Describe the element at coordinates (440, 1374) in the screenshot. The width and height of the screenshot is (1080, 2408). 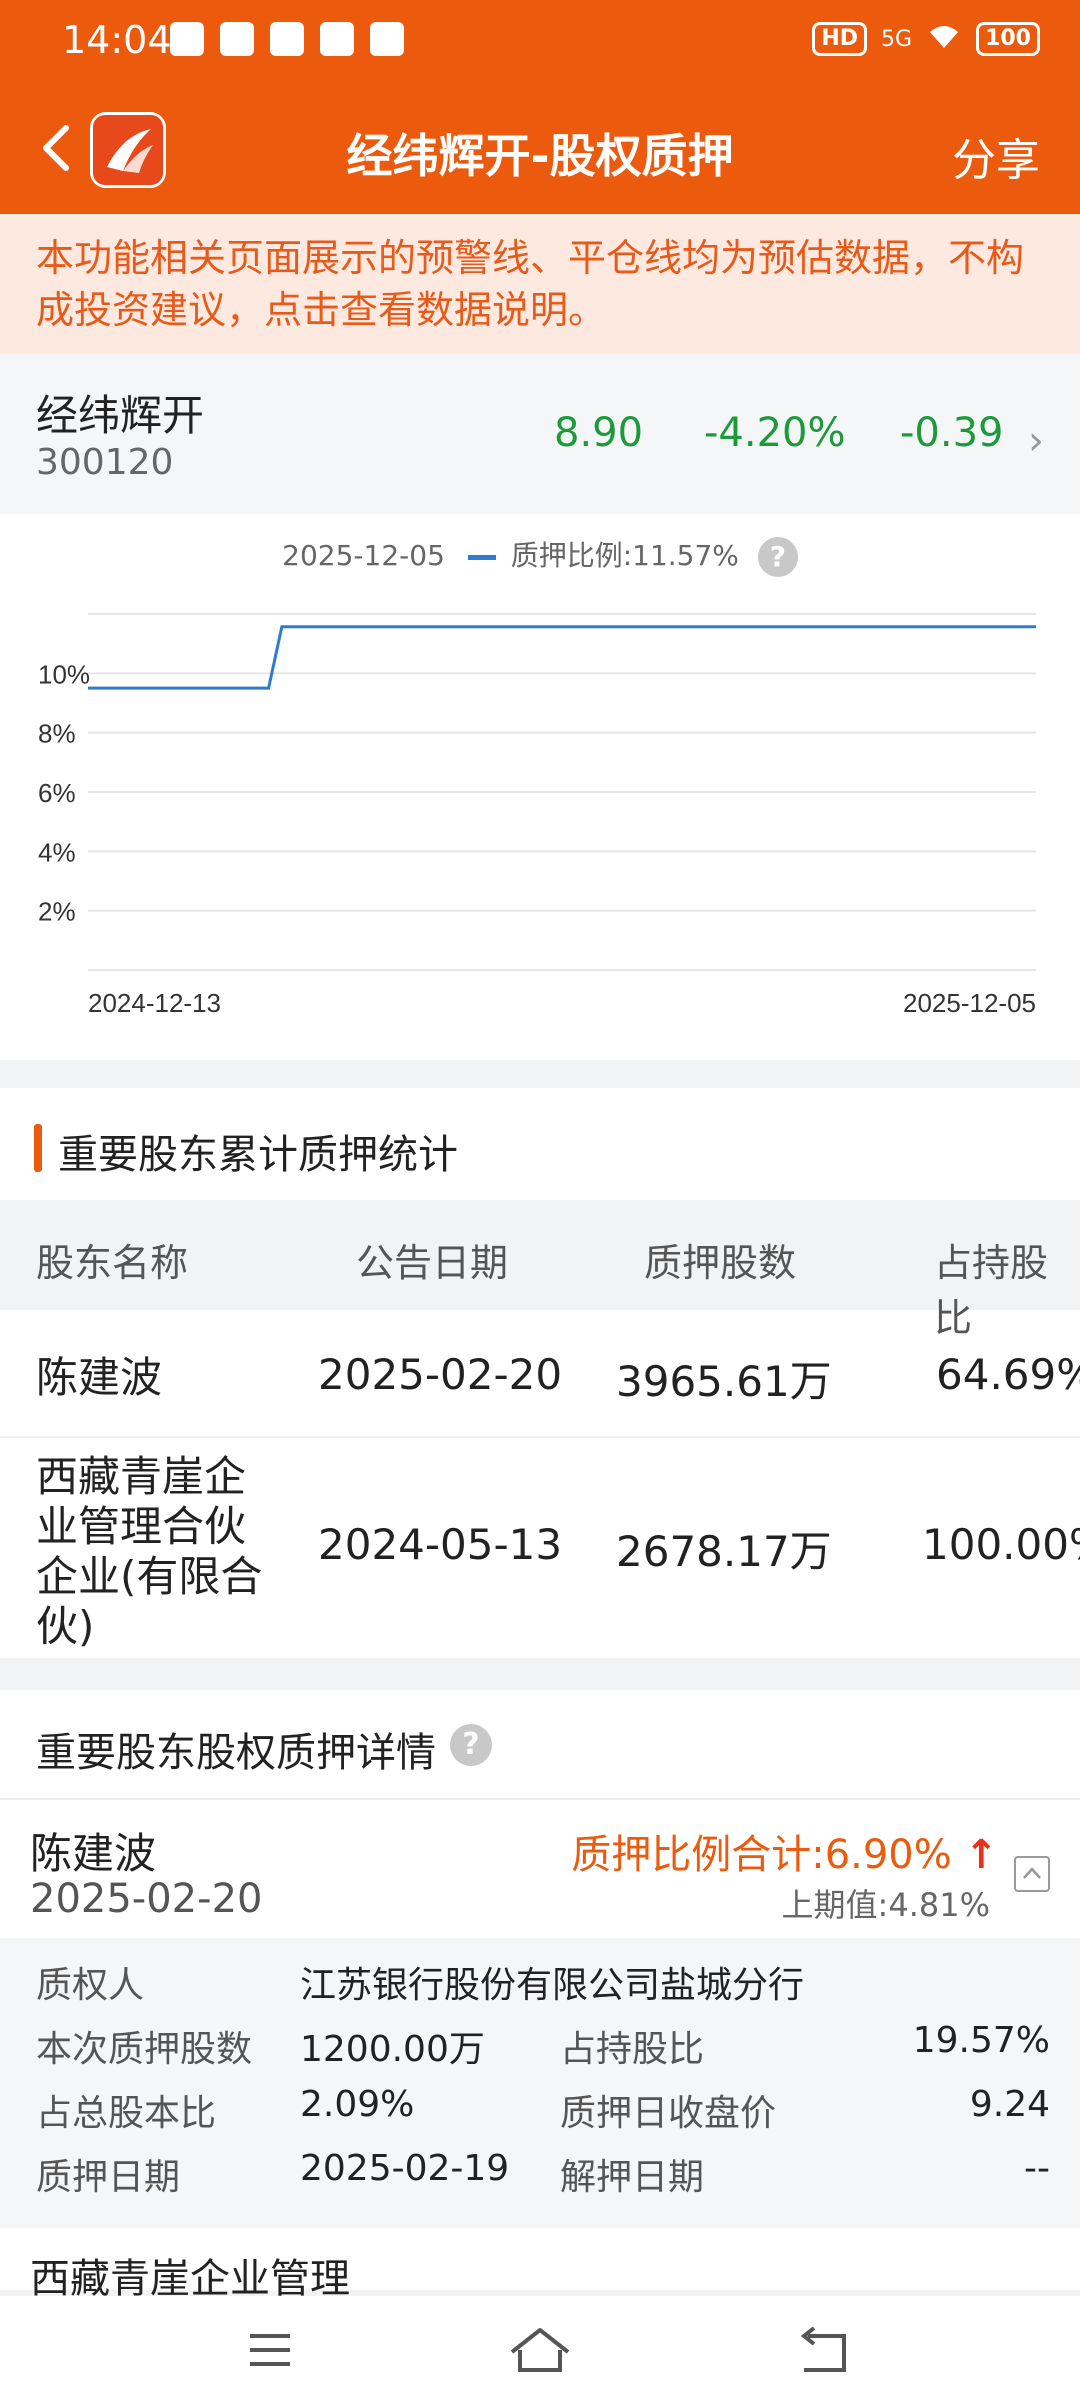
I see `cell-date: 2025-02-20` at that location.